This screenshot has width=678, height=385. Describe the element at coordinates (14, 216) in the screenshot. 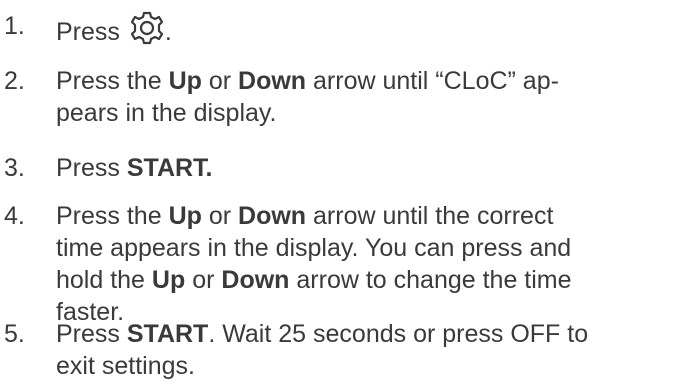

I see `step-number: 4.` at that location.